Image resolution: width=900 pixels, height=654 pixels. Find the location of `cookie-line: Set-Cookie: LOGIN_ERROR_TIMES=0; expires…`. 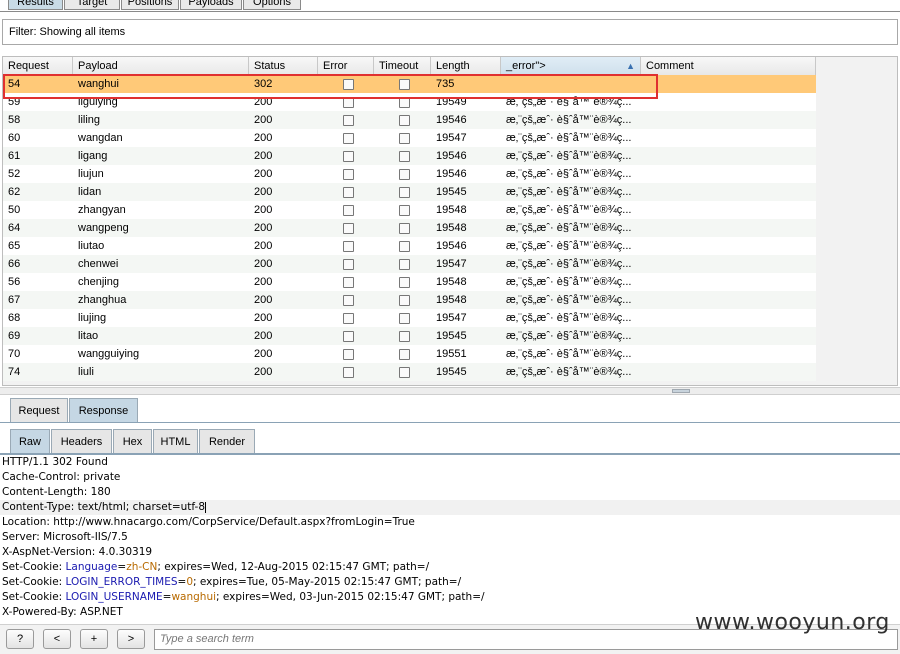

cookie-line: Set-Cookie: LOGIN_ERROR_TIMES=0; expires… is located at coordinates (450, 582).